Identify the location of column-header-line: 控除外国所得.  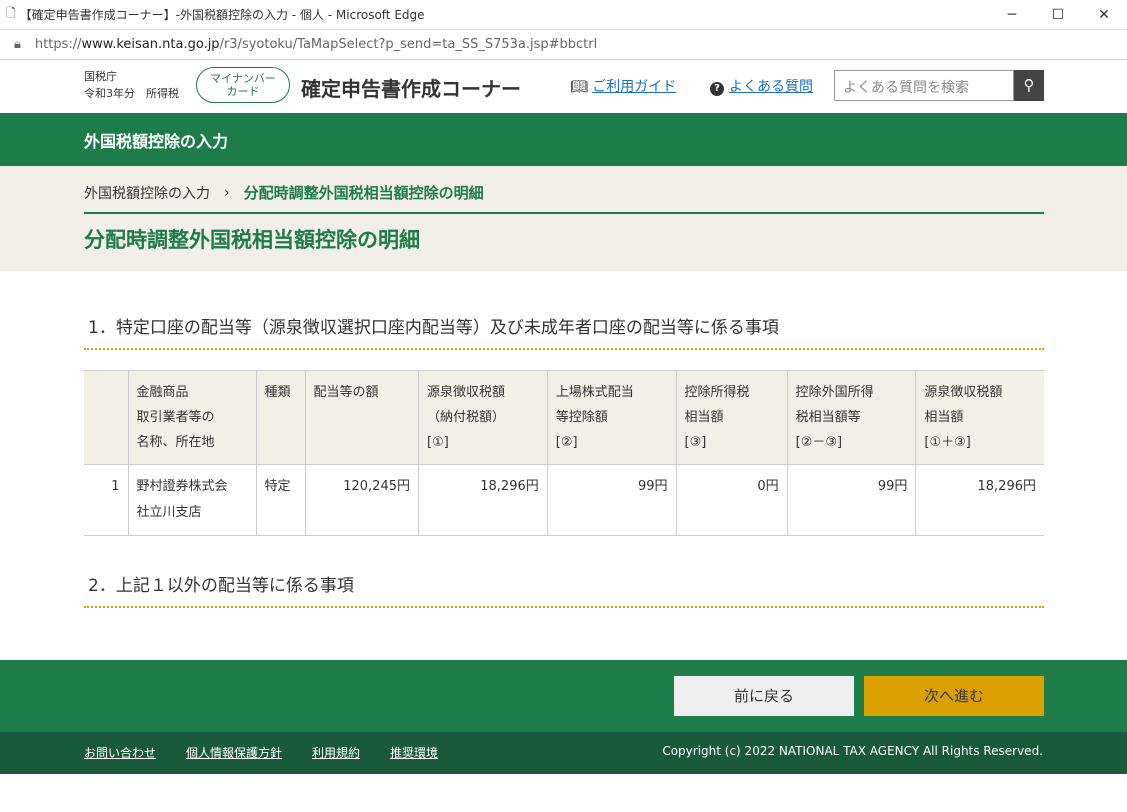
(834, 392).